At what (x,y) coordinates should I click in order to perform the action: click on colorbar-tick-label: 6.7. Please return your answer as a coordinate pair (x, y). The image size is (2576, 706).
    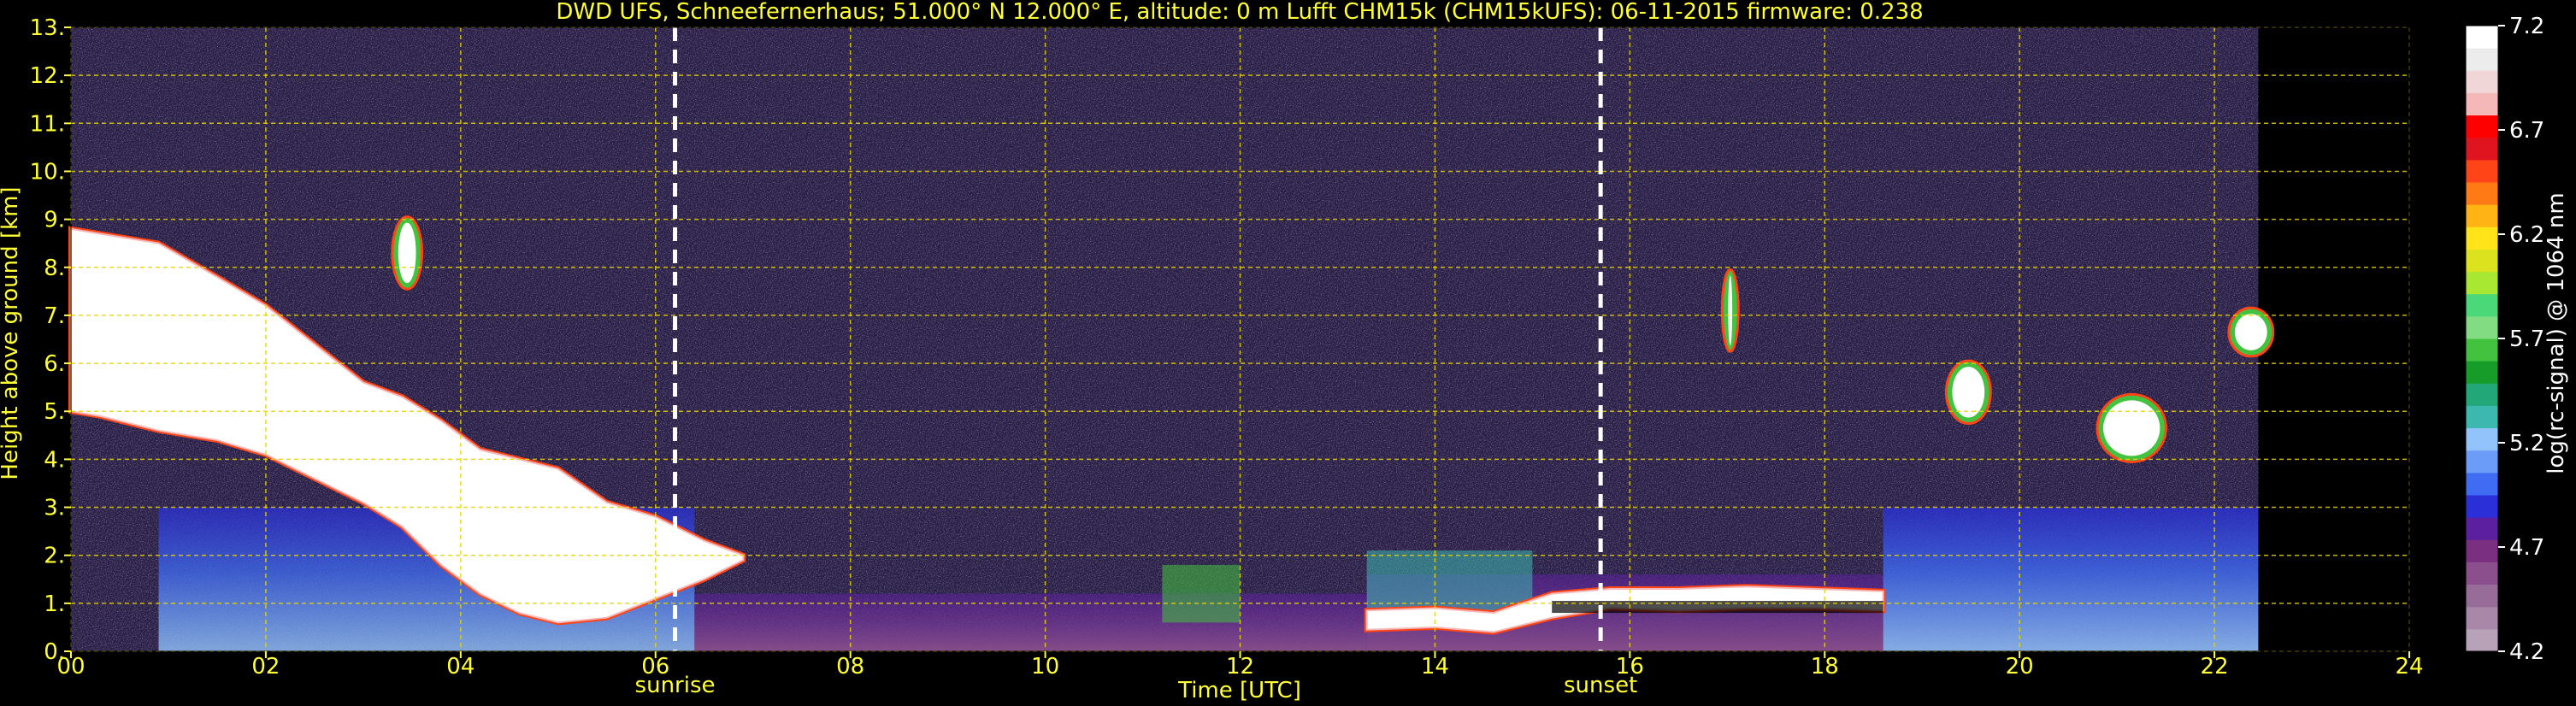
    Looking at the image, I should click on (2526, 131).